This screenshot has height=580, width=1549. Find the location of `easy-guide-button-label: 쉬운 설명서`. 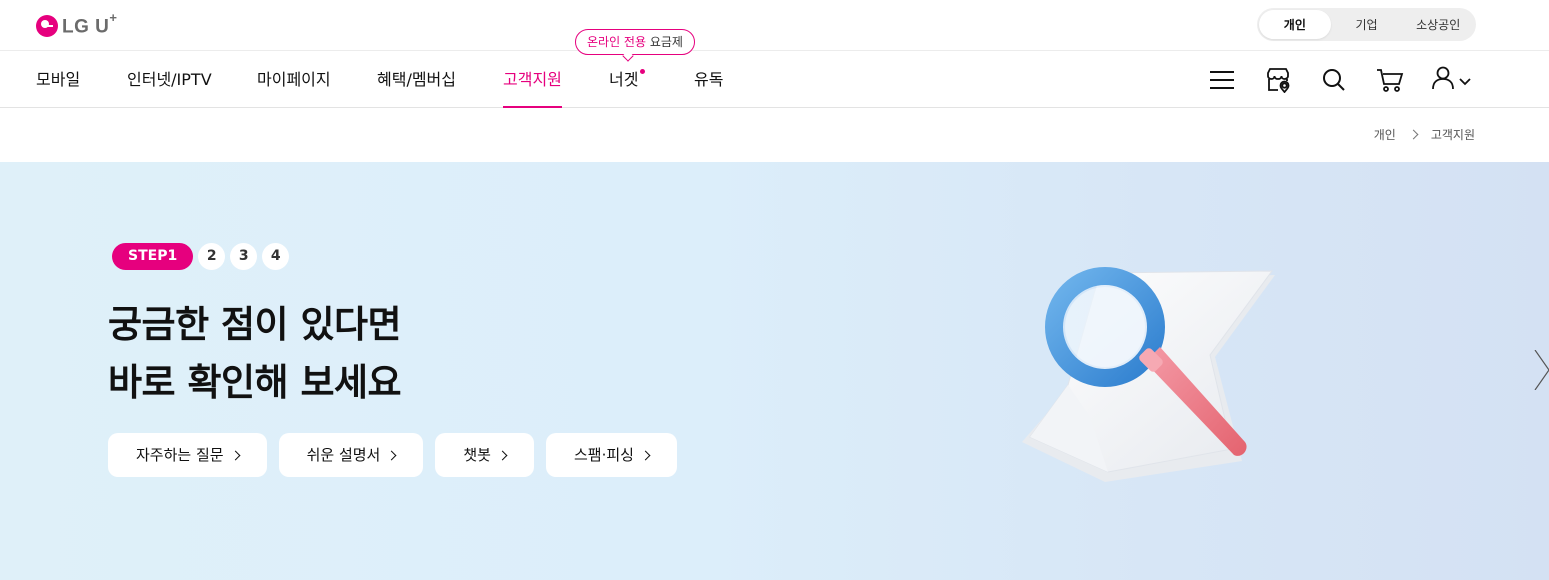

easy-guide-button-label: 쉬운 설명서 is located at coordinates (343, 455).